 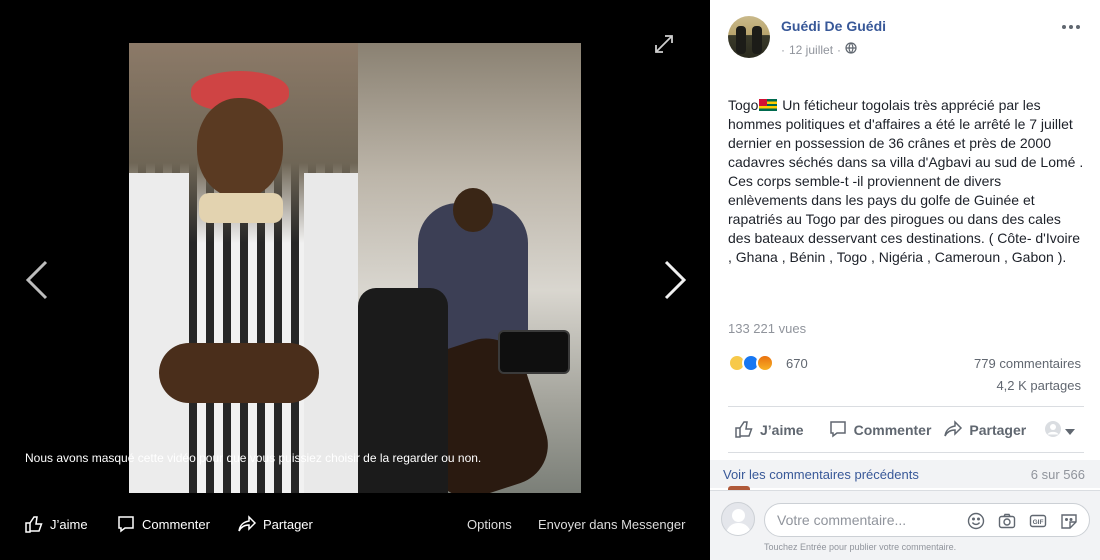 What do you see at coordinates (1038, 385) in the screenshot?
I see `shares-count-link: 4,2 K partages` at bounding box center [1038, 385].